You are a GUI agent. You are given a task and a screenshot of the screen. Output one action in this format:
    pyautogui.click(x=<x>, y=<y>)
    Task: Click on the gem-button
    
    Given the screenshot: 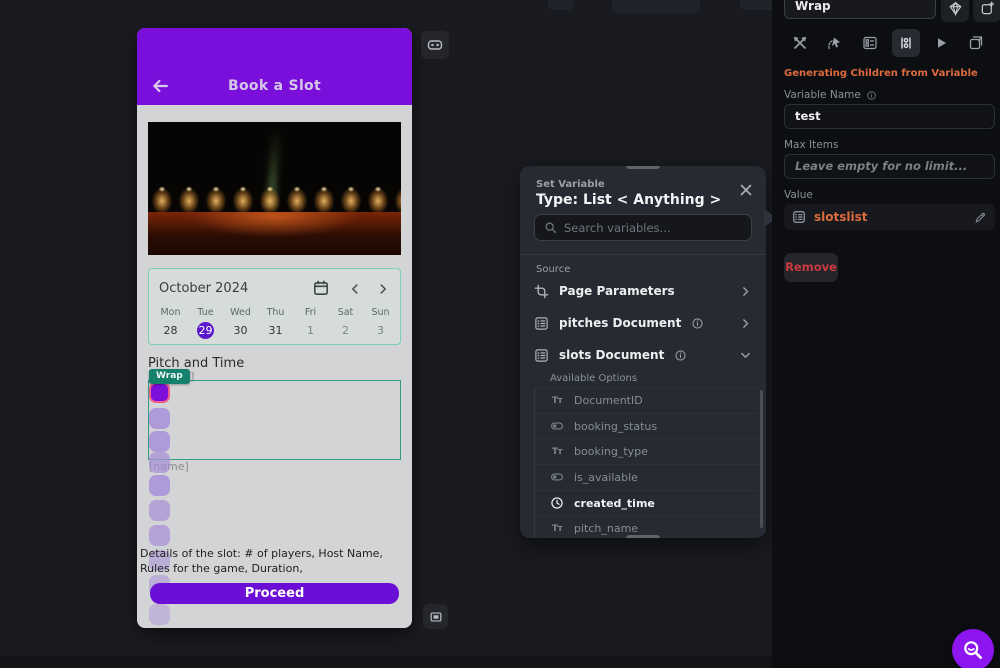 What is the action you would take?
    pyautogui.click(x=955, y=11)
    